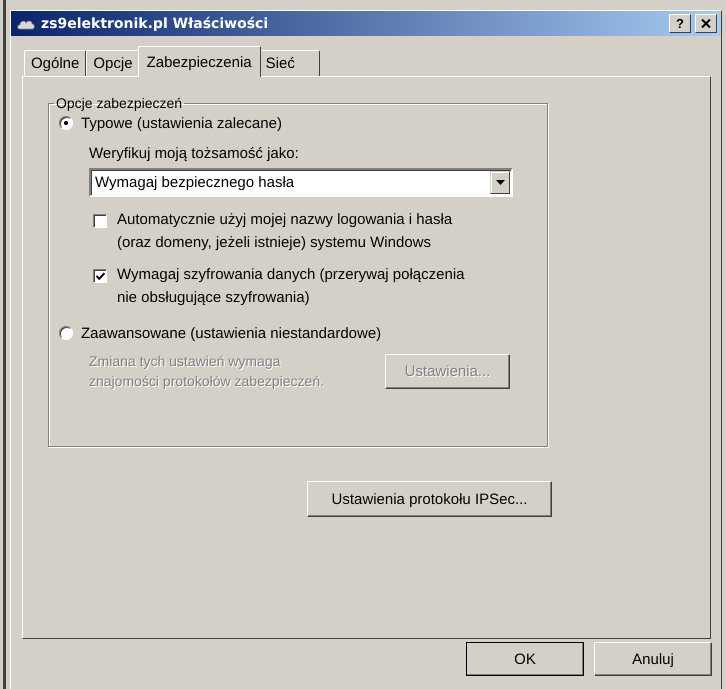 Image resolution: width=726 pixels, height=689 pixels. Describe the element at coordinates (55, 63) in the screenshot. I see `tab: Ogólne` at that location.